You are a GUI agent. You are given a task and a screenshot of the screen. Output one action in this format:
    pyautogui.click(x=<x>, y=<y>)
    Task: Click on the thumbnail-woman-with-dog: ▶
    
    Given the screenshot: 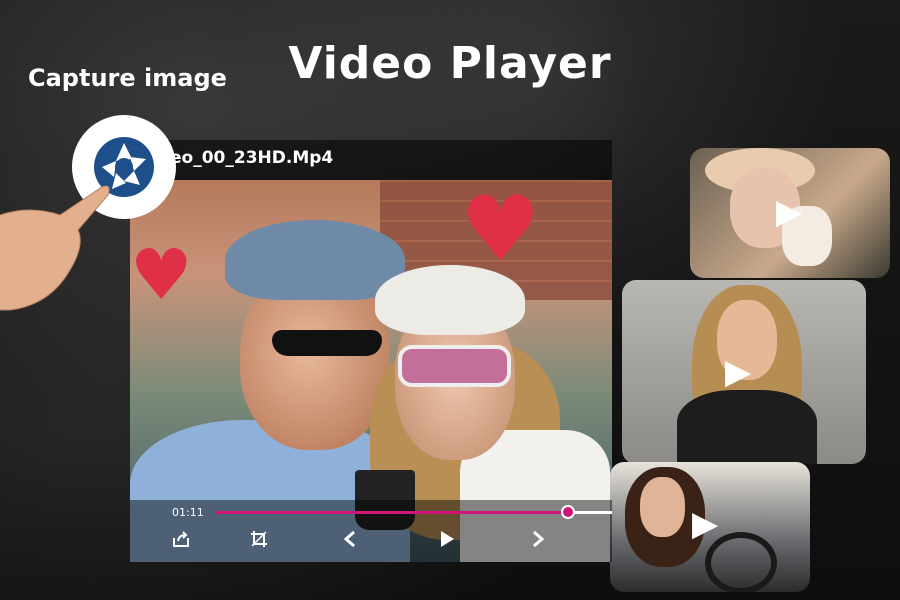 What is the action you would take?
    pyautogui.click(x=790, y=213)
    